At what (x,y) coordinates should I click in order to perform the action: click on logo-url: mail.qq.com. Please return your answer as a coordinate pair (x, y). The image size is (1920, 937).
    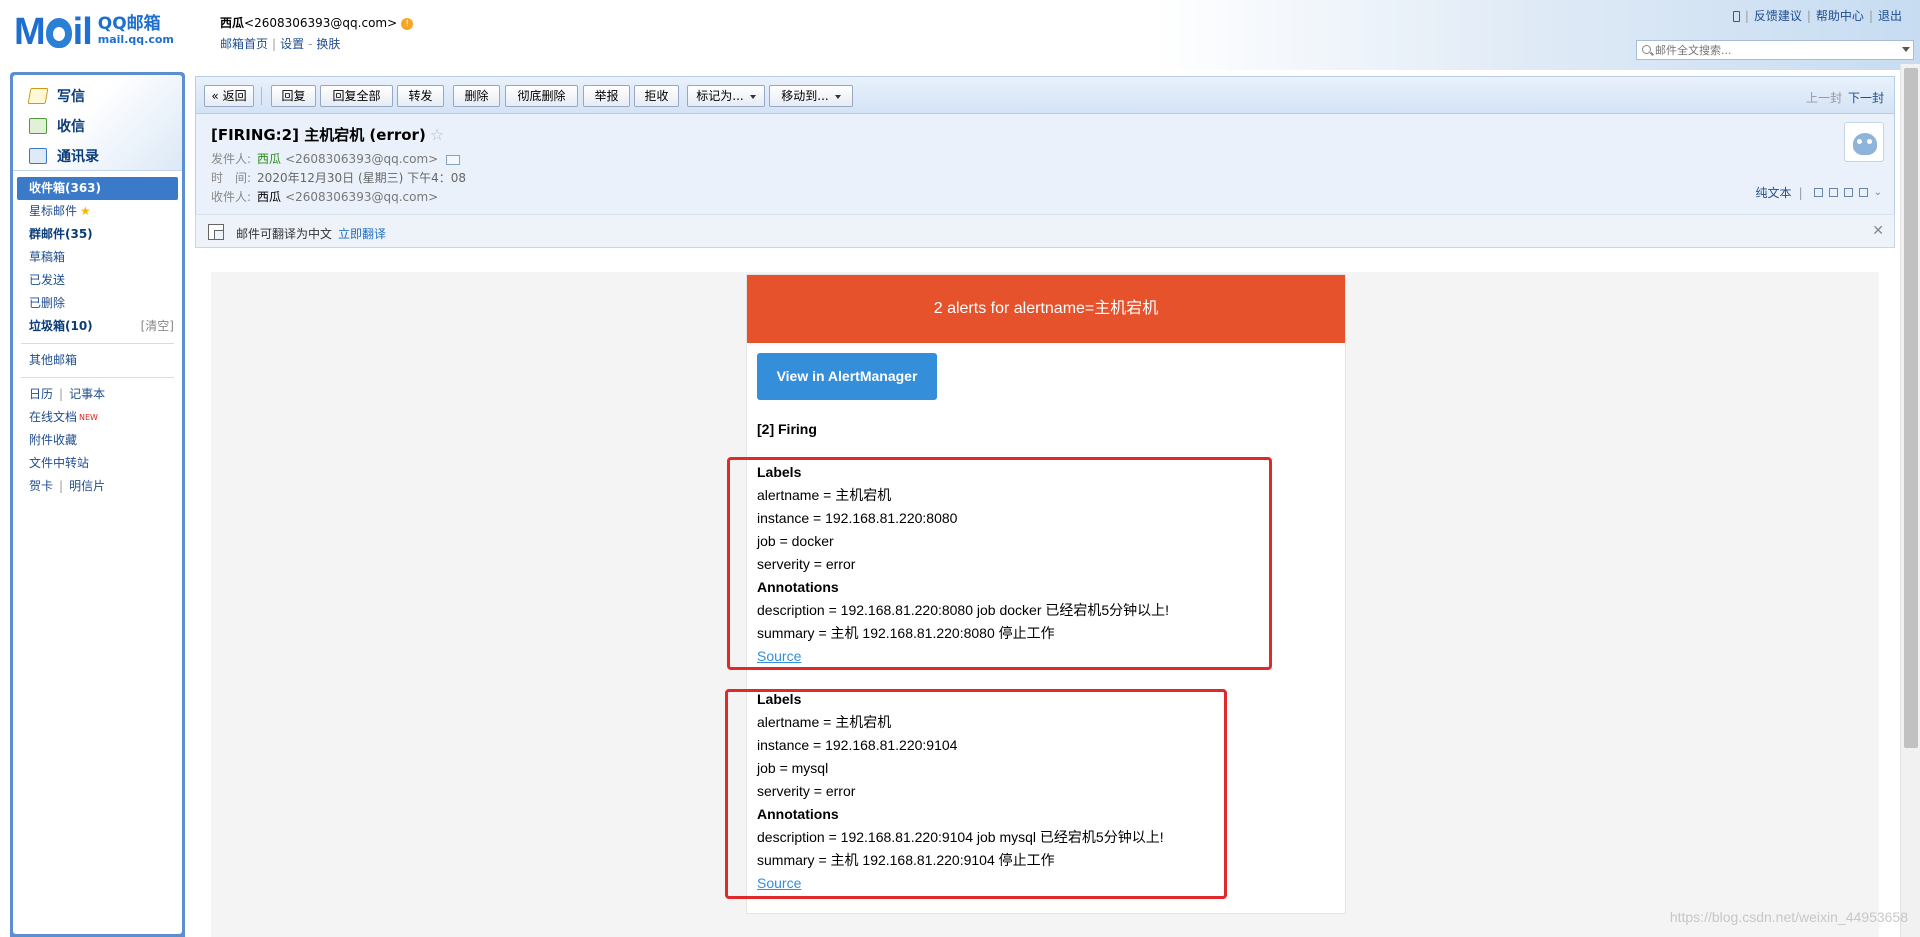
    Looking at the image, I should click on (135, 39).